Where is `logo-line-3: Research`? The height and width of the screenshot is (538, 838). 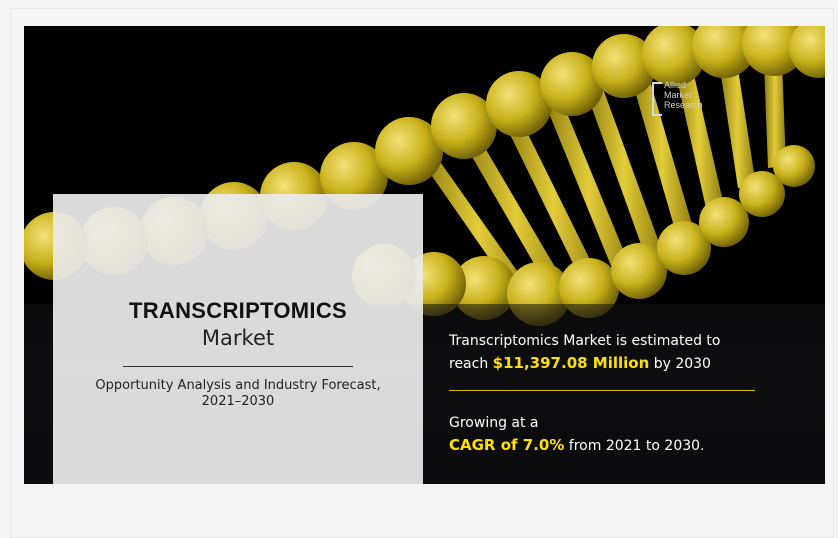 logo-line-3: Research is located at coordinates (683, 105).